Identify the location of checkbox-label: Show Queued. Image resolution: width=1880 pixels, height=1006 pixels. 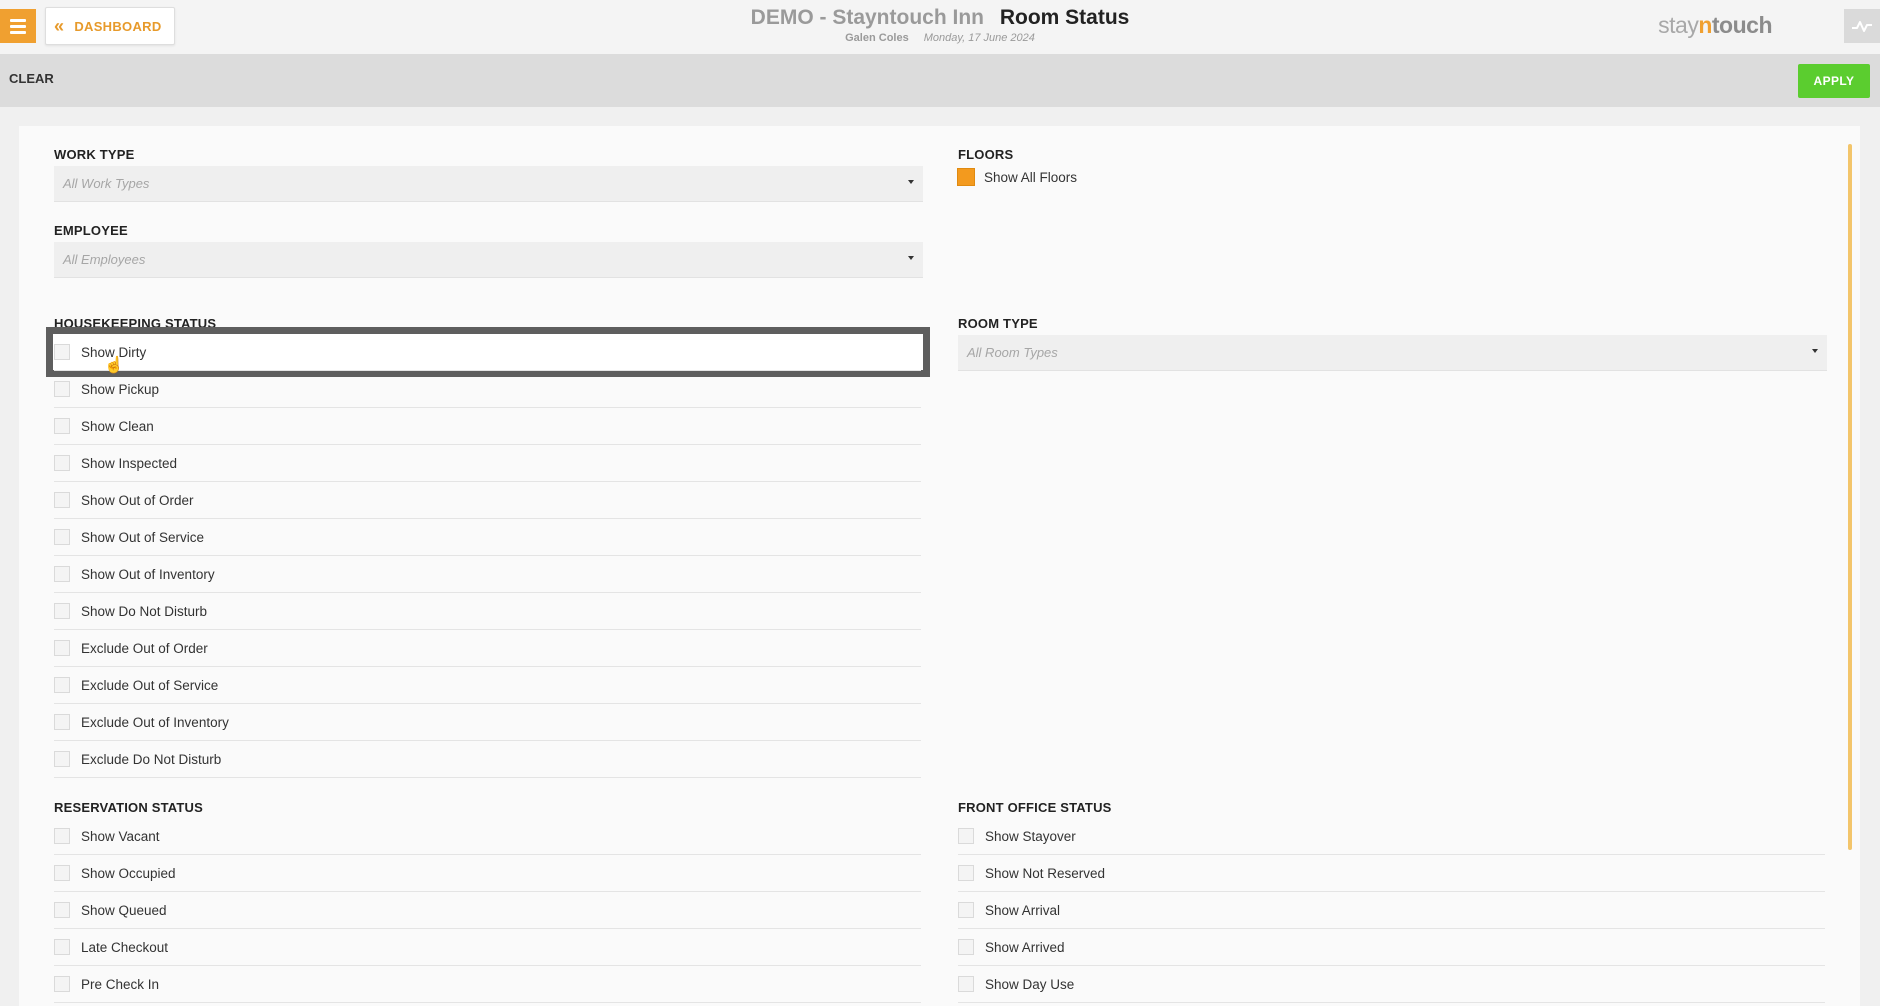
(124, 910).